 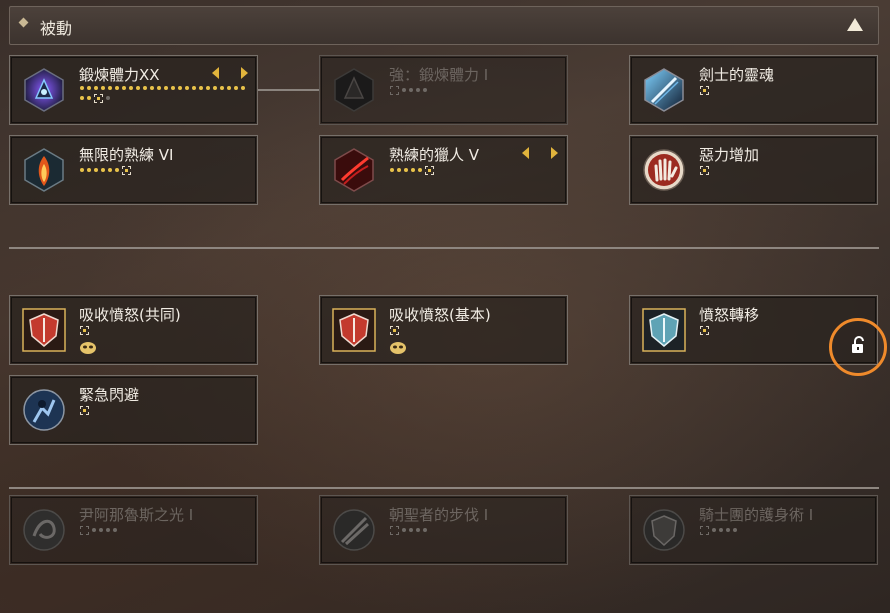 I want to click on skill-card-swordsman-soul: 劍士的靈魂, so click(x=753, y=90).